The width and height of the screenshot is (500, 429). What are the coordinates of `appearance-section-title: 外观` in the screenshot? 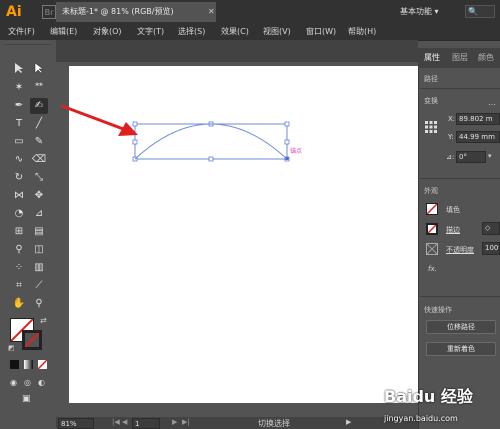 It's located at (431, 191).